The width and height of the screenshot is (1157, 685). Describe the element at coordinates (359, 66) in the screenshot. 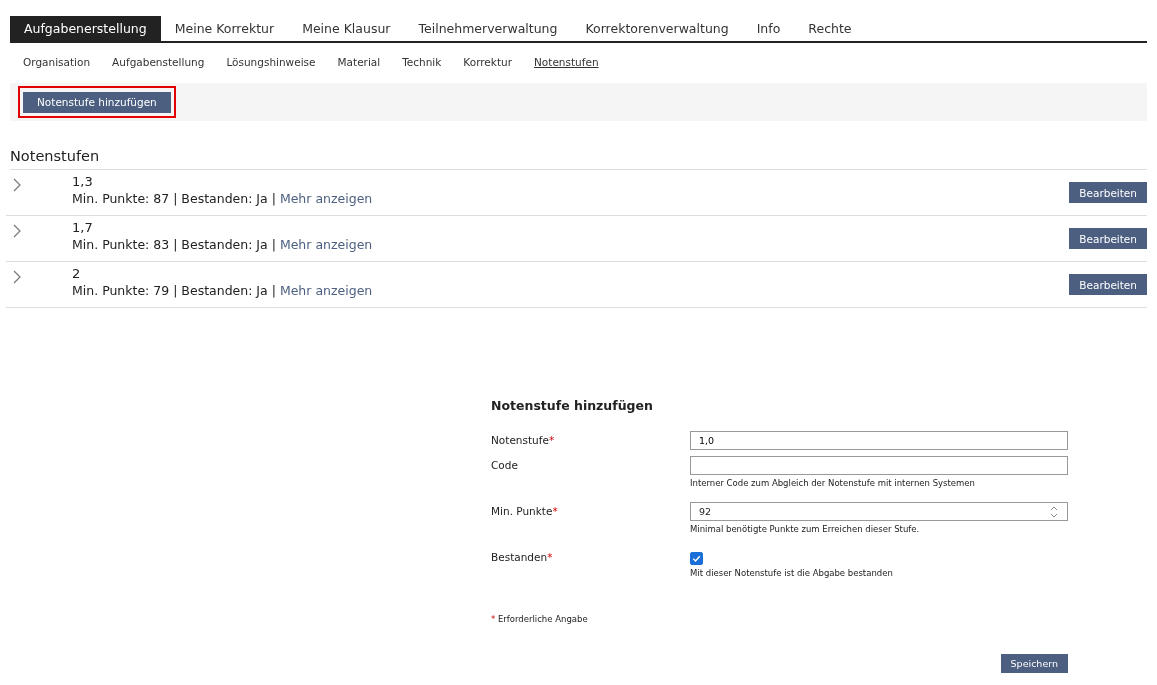

I see `sub-tab: Material` at that location.